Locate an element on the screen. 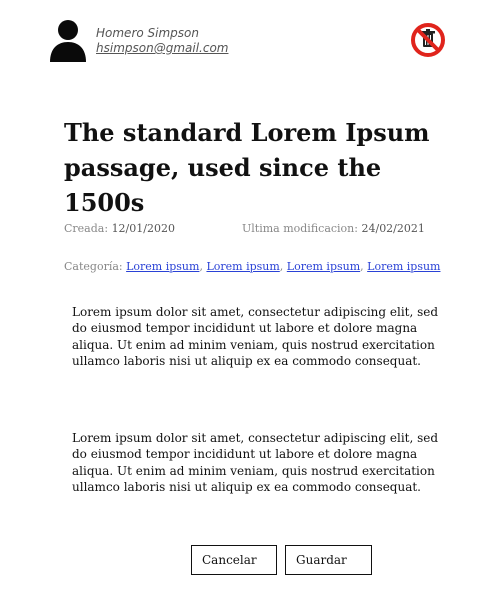 The image size is (504, 598). no-trash-icon is located at coordinates (428, 40).